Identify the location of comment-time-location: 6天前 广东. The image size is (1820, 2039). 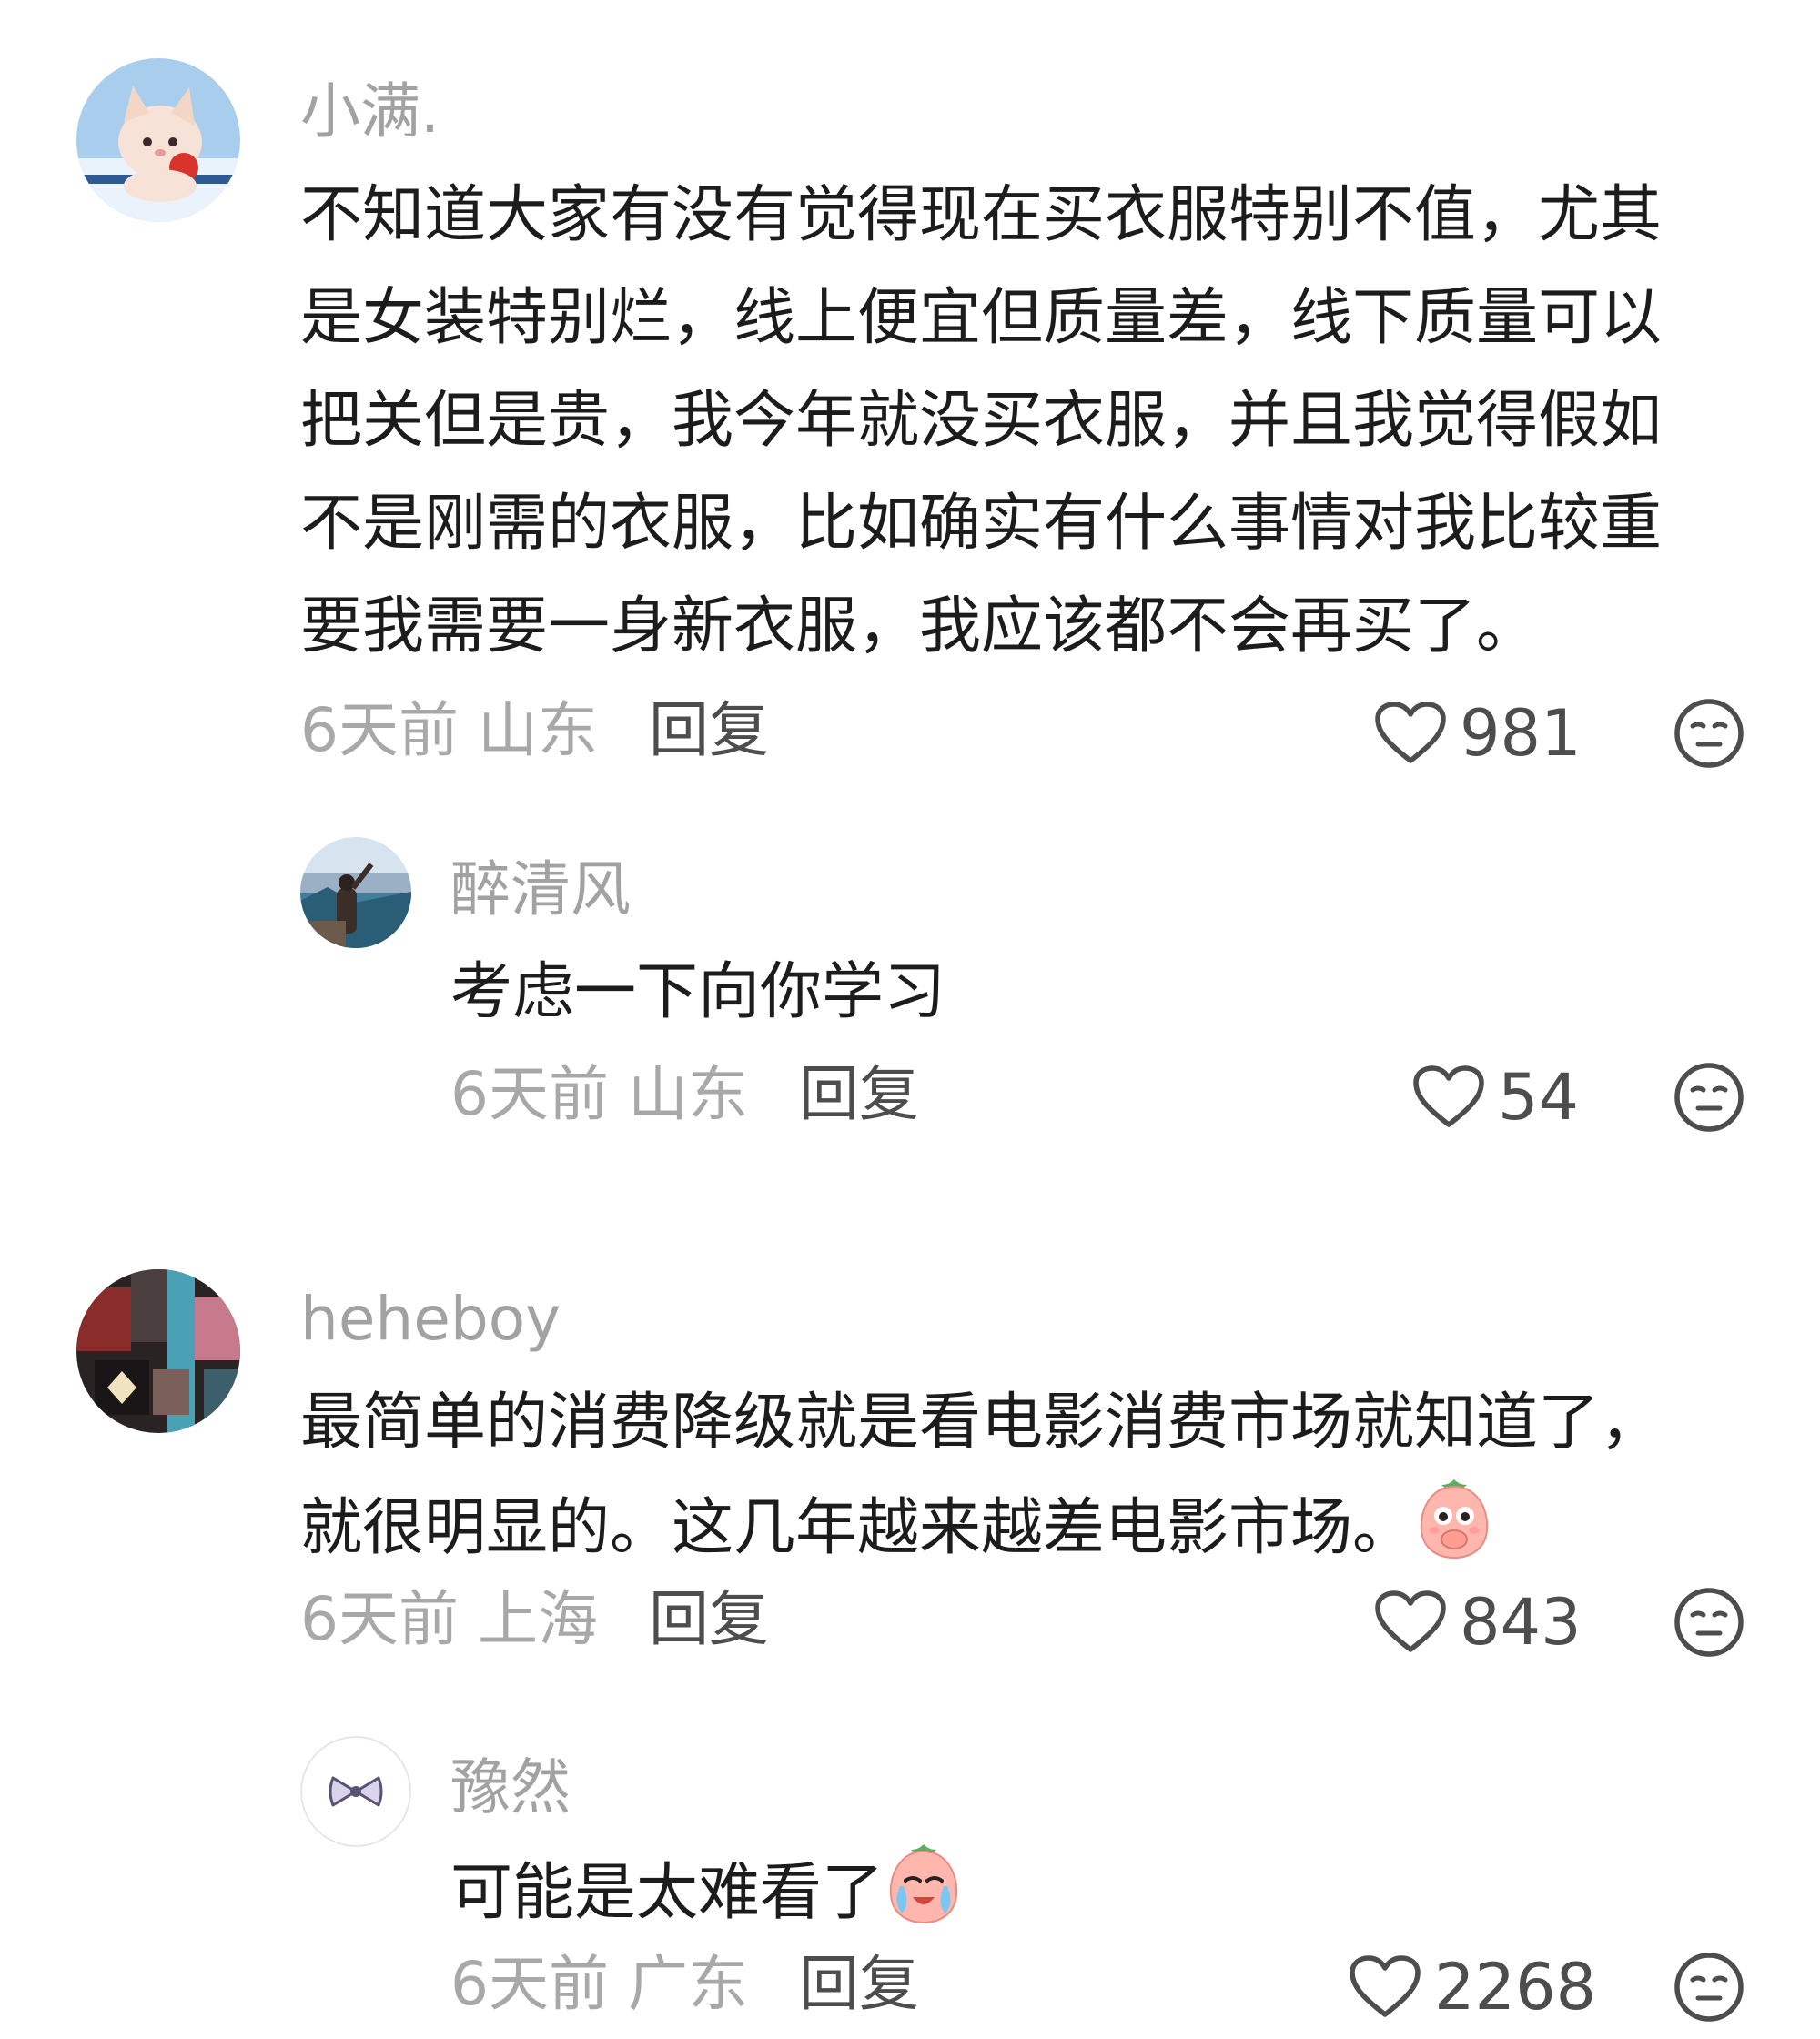
(599, 1984).